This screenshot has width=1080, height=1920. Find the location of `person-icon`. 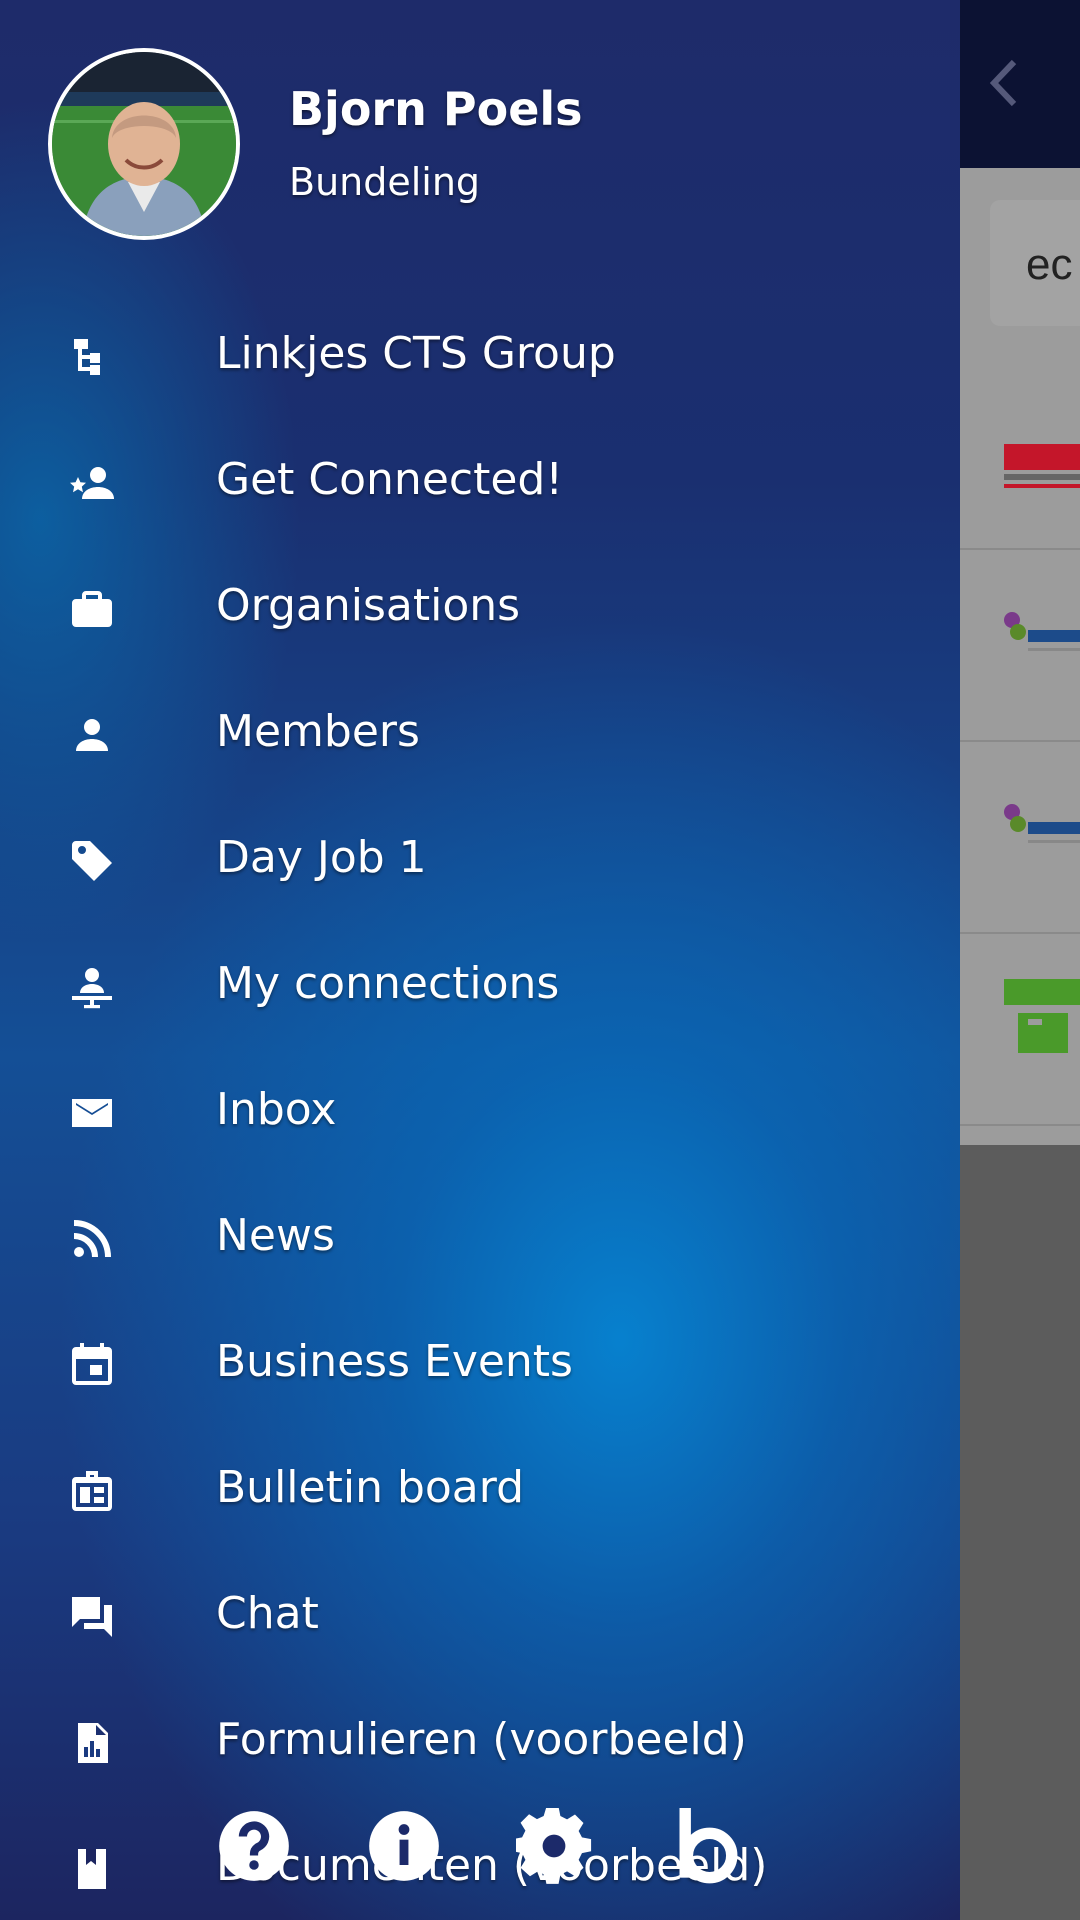

person-icon is located at coordinates (92, 735).